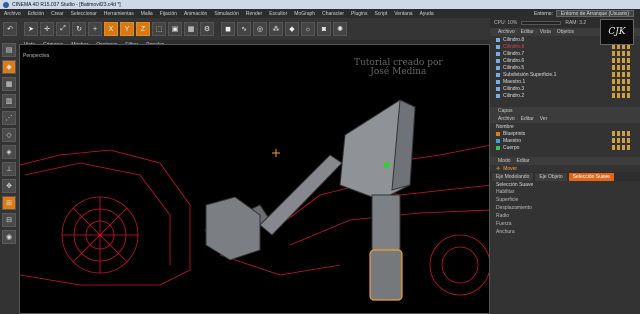 This screenshot has height=314, width=640. Describe the element at coordinates (333, 14) in the screenshot. I see `menu-character: Character` at that location.